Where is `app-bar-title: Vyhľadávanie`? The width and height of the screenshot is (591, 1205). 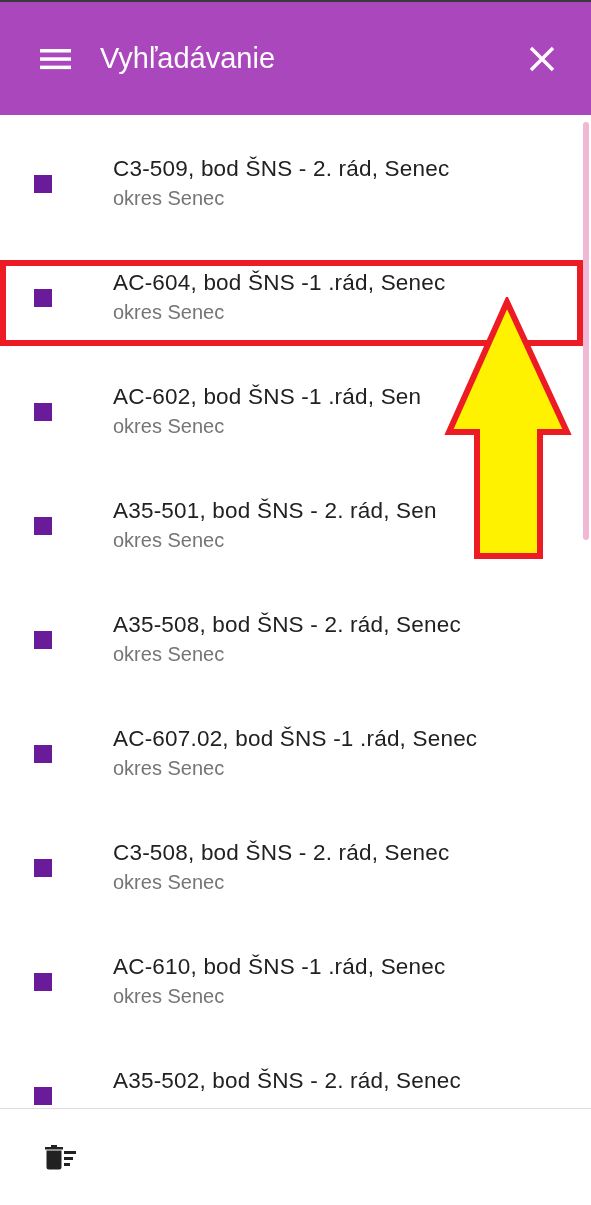
app-bar-title: Vyhľadávanie is located at coordinates (188, 58).